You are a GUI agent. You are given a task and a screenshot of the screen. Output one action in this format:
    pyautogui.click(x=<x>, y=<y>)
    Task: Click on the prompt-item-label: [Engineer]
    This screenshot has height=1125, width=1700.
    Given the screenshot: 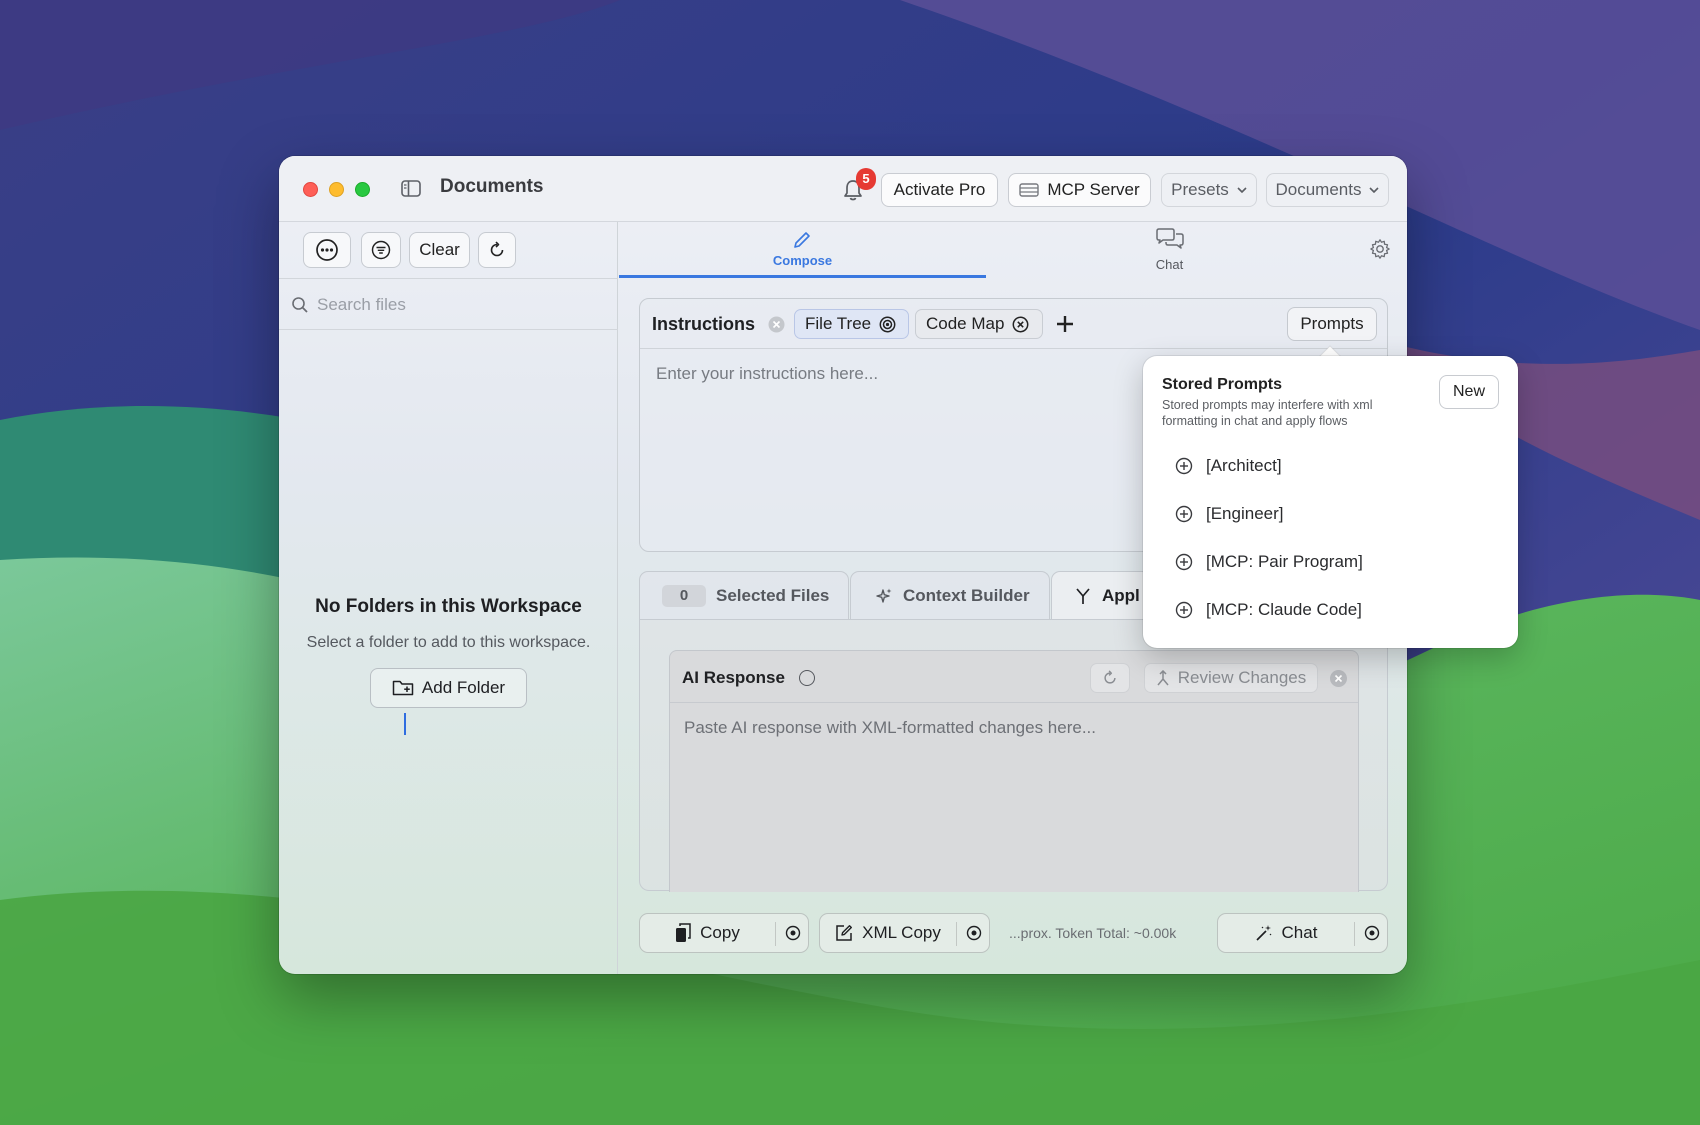 What is the action you would take?
    pyautogui.click(x=1245, y=513)
    